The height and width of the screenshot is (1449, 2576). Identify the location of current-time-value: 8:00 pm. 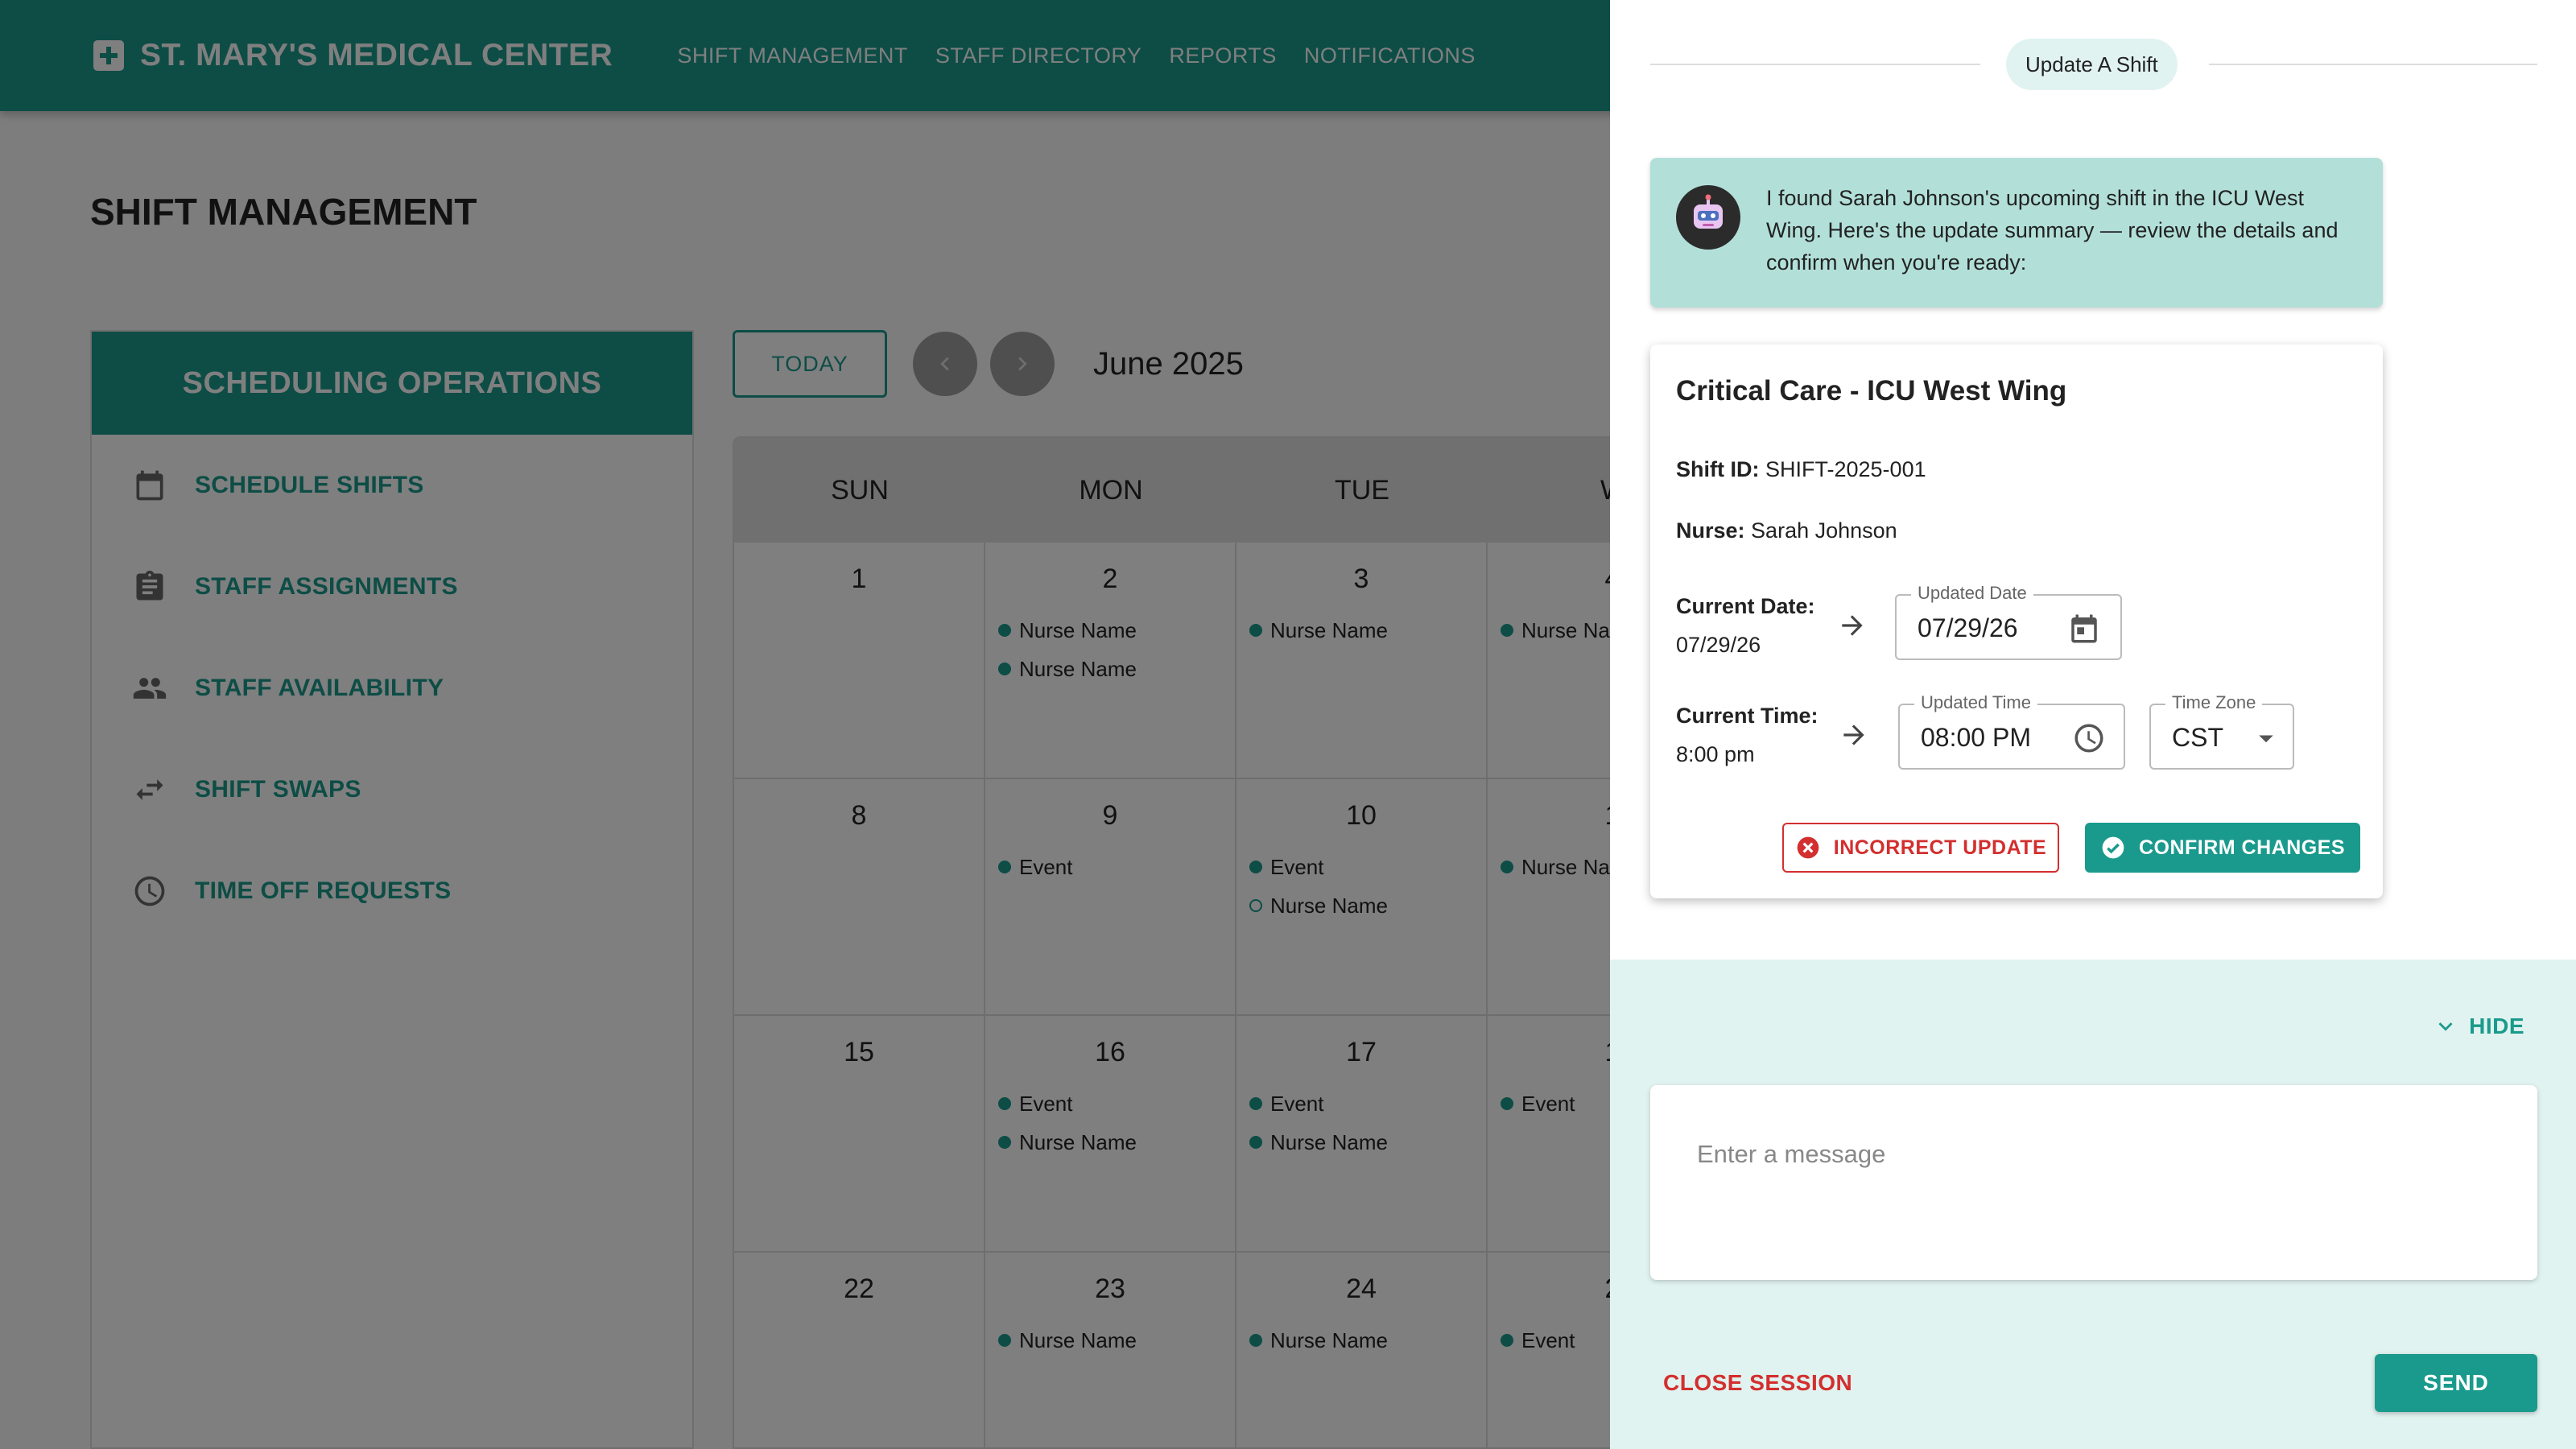
(1715, 754).